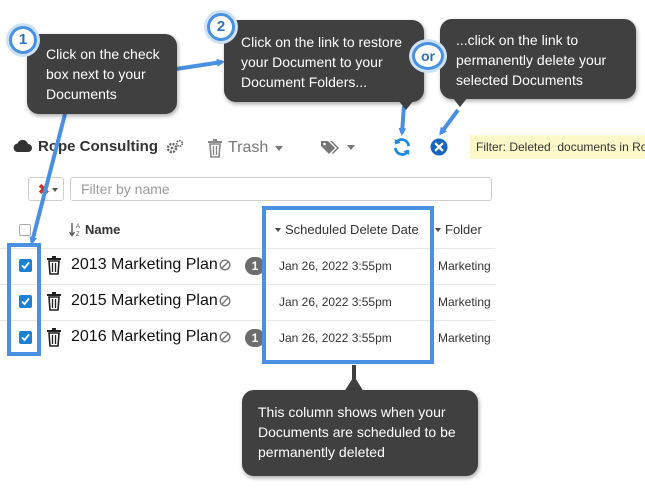 Image resolution: width=645 pixels, height=490 pixels. I want to click on column-header-folder: Folder, so click(458, 229).